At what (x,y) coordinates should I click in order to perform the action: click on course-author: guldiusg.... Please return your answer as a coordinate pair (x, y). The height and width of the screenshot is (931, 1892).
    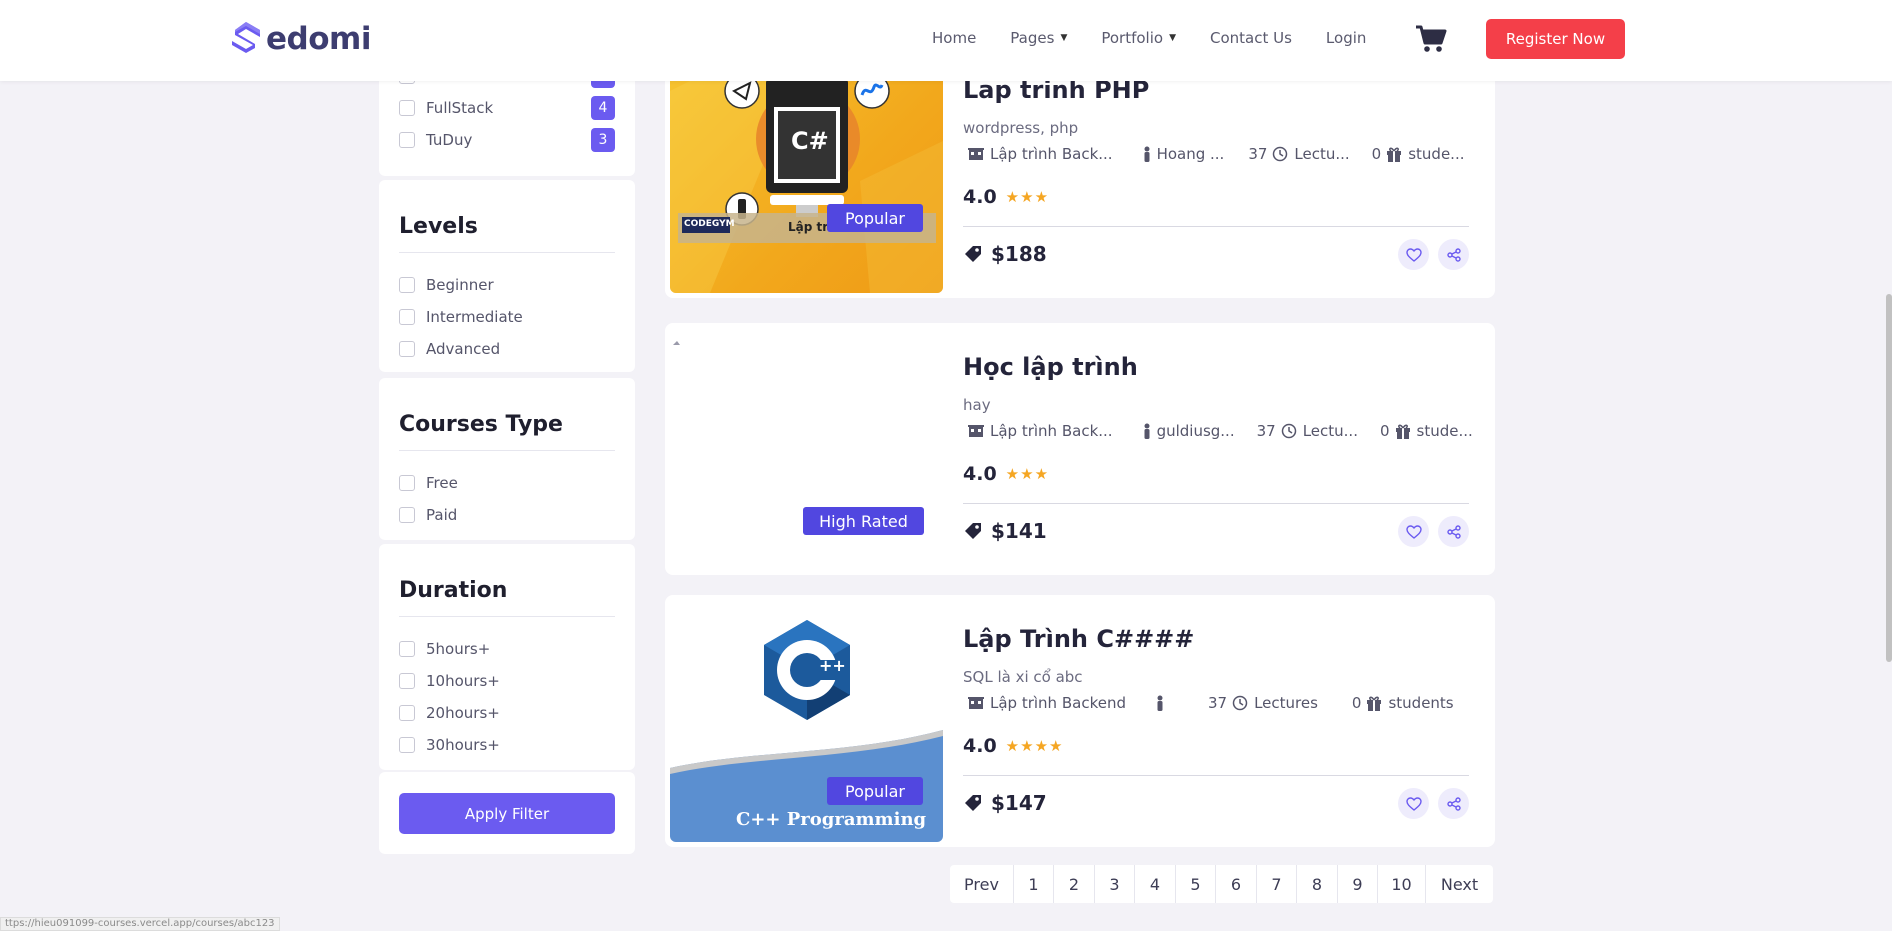
    Looking at the image, I should click on (1195, 431).